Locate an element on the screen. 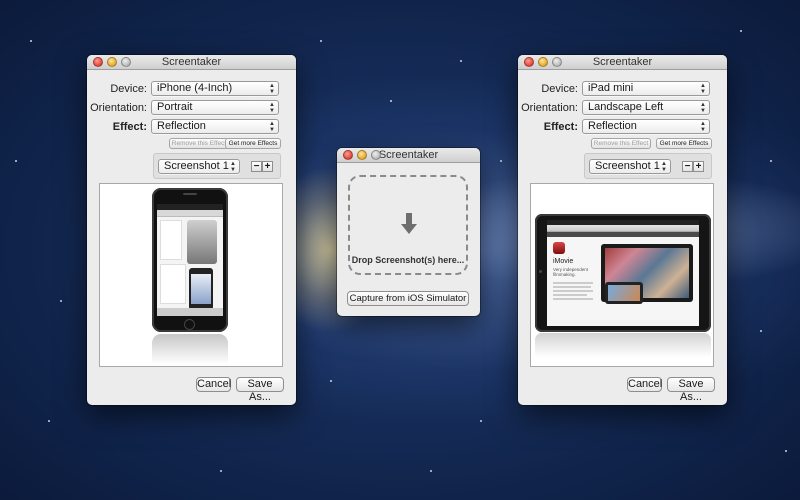 Image resolution: width=800 pixels, height=500 pixels. ipad-app-title: iMovie is located at coordinates (563, 261).